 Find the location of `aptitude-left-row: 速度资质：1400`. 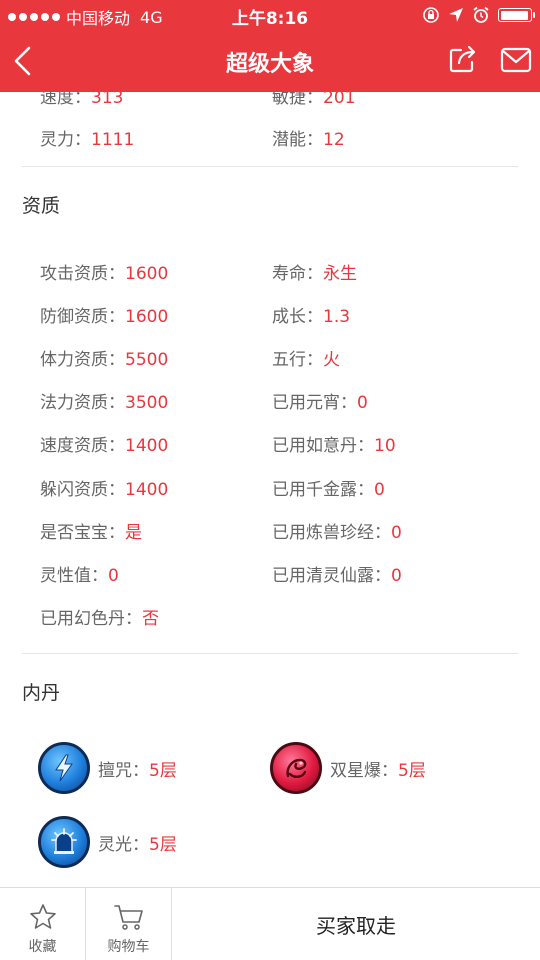

aptitude-left-row: 速度资质：1400 is located at coordinates (104, 443).